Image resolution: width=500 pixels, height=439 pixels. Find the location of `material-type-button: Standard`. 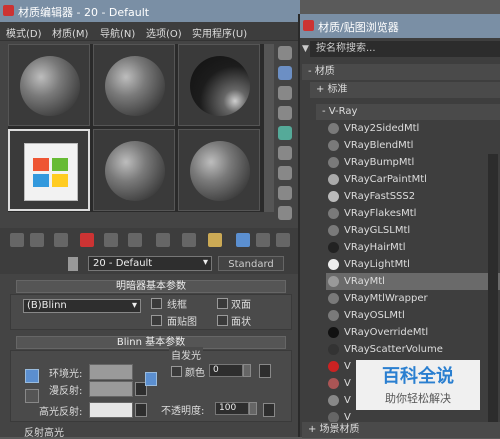

material-type-button: Standard is located at coordinates (251, 263).